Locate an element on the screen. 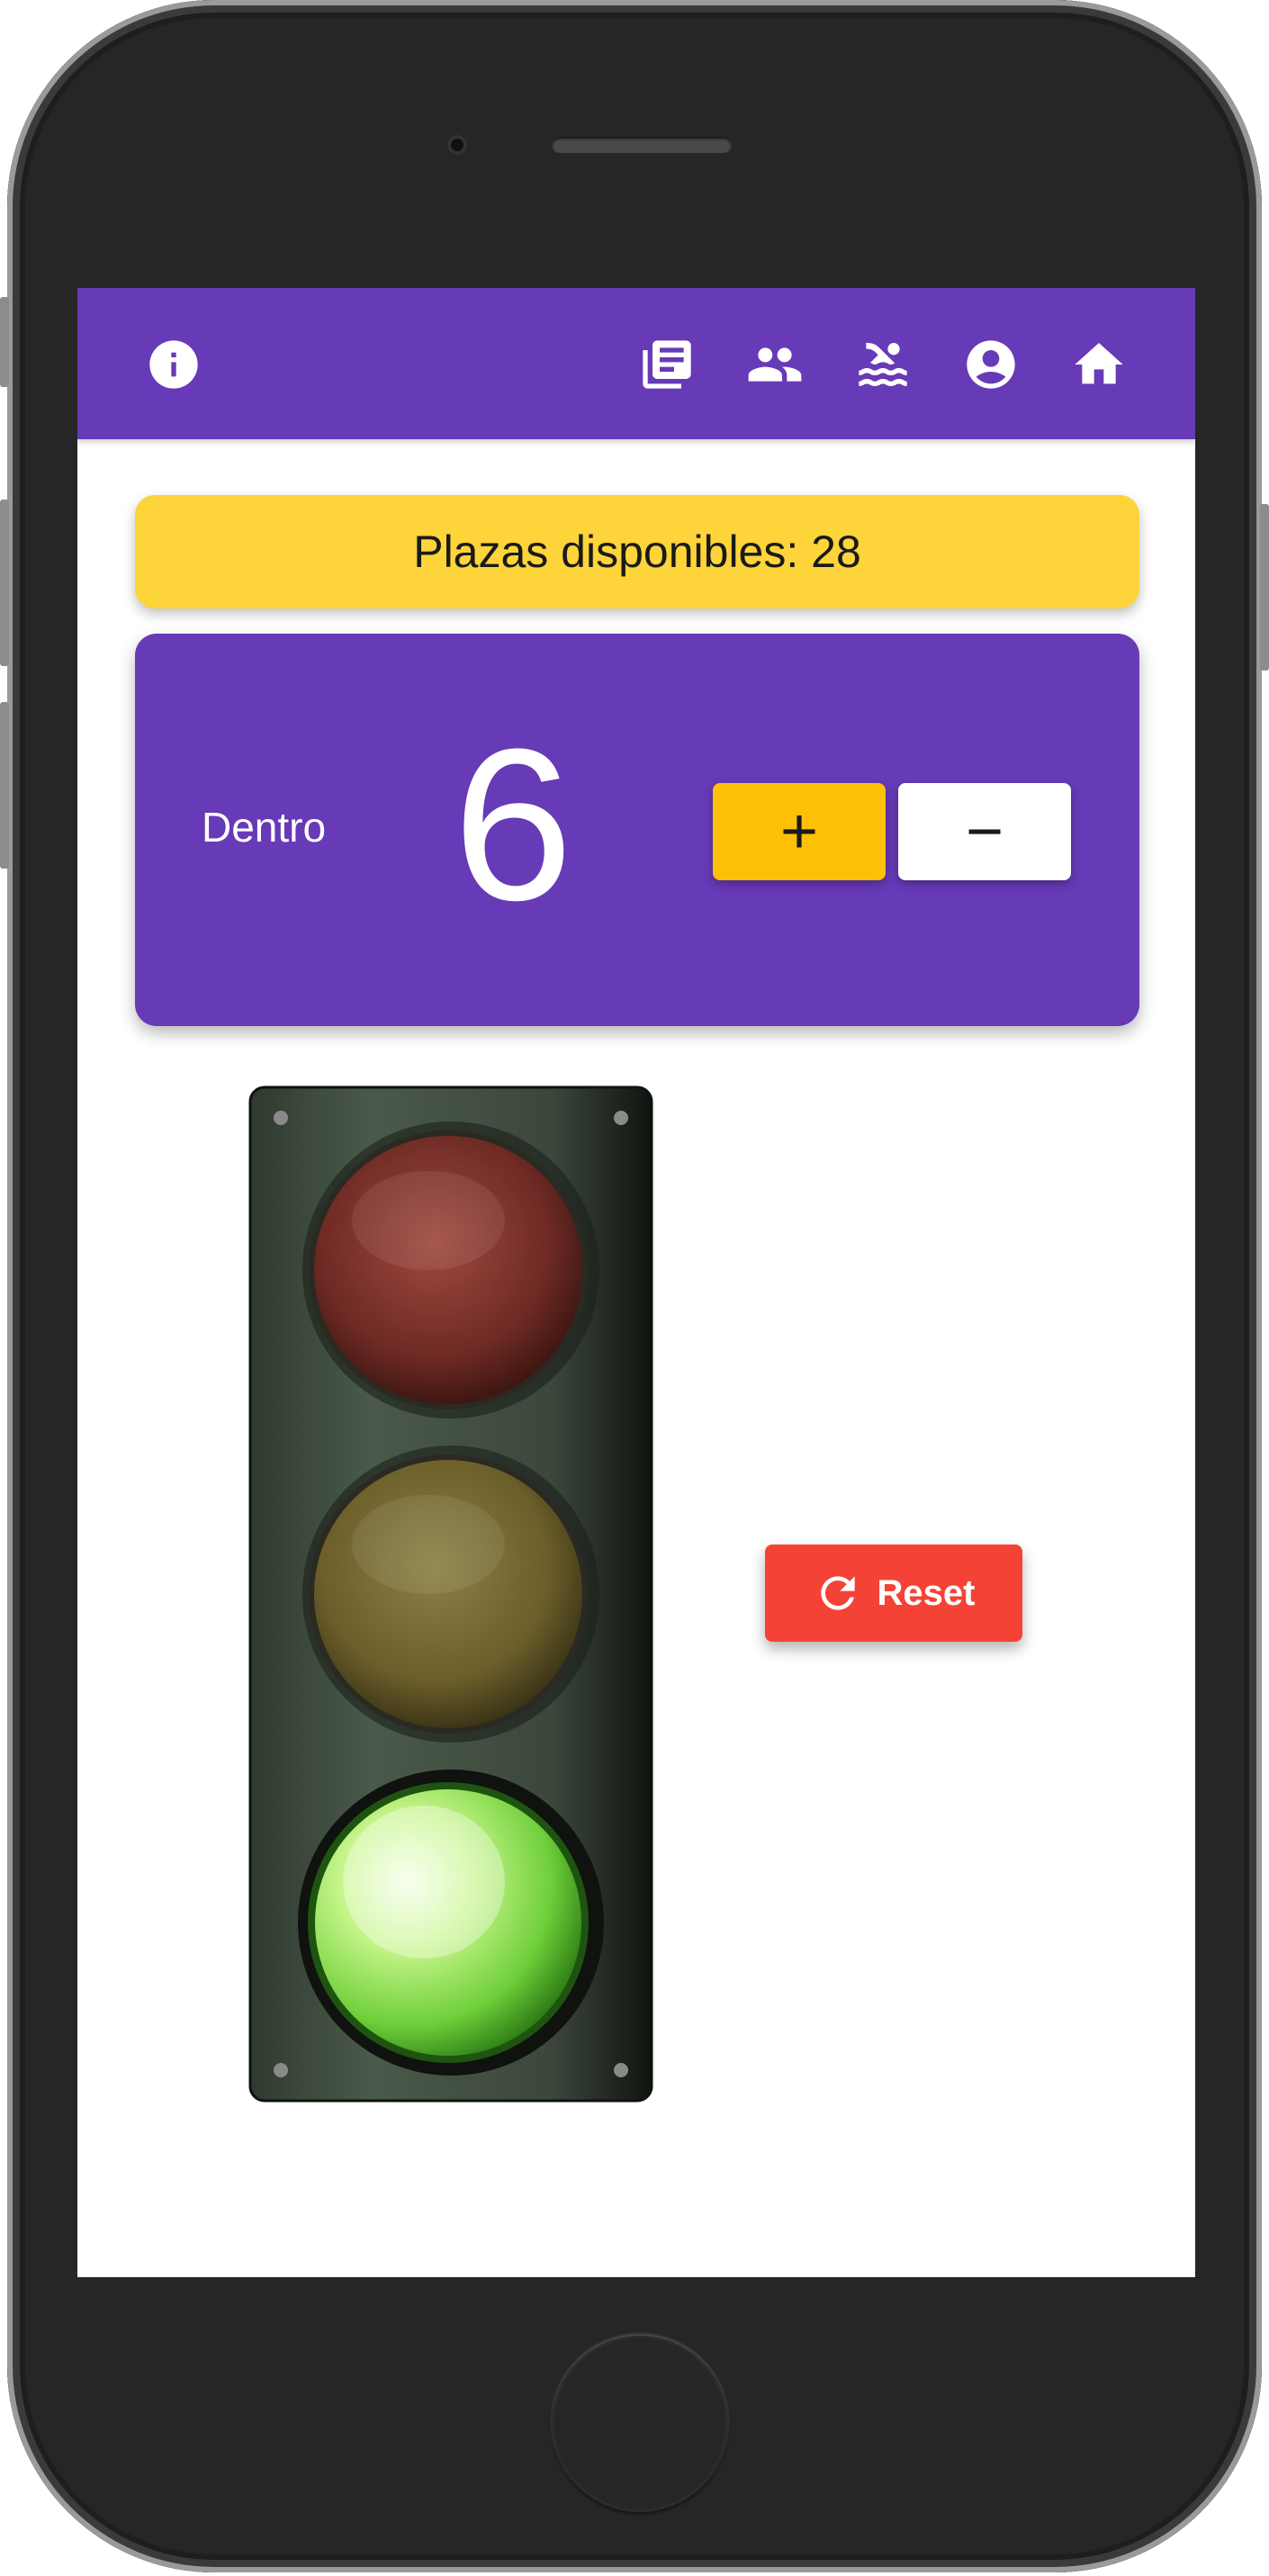 This screenshot has width=1269, height=2576. pool-icon is located at coordinates (882, 364).